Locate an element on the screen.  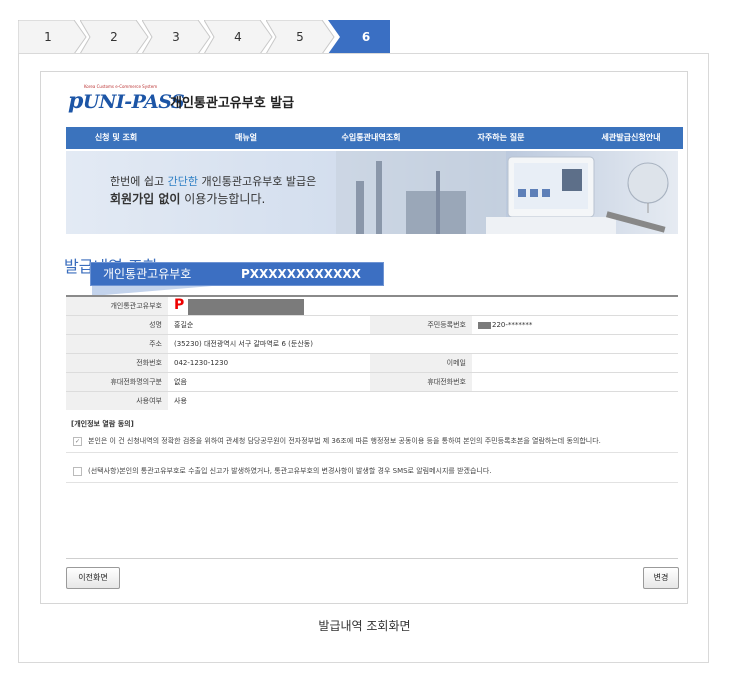
table-row: 사용여부 사용 is located at coordinates (372, 400).